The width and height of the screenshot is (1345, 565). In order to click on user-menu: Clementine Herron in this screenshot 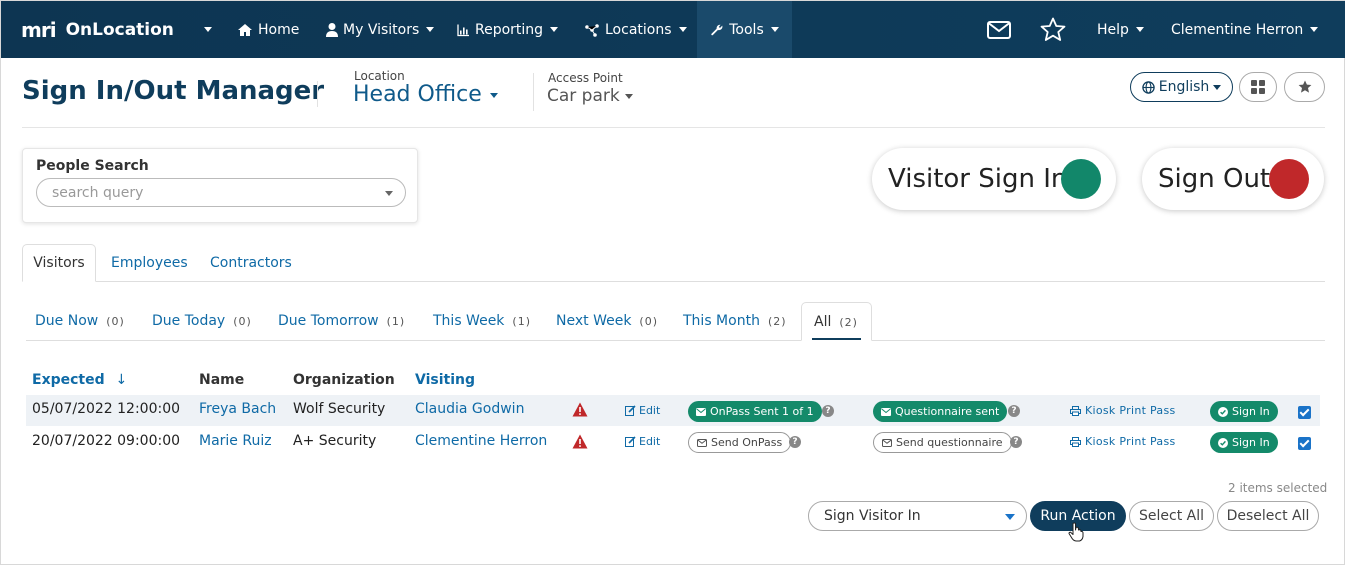, I will do `click(1245, 29)`.